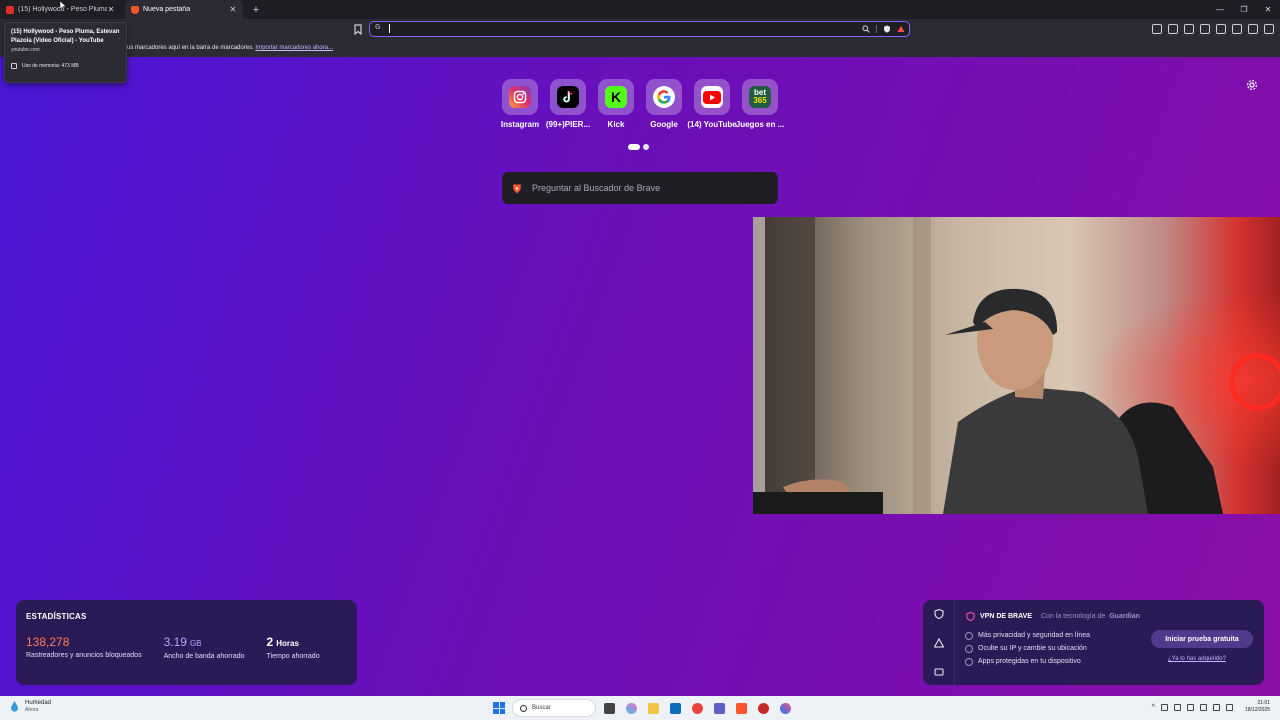  I want to click on top-sites-pagination, so click(638, 147).